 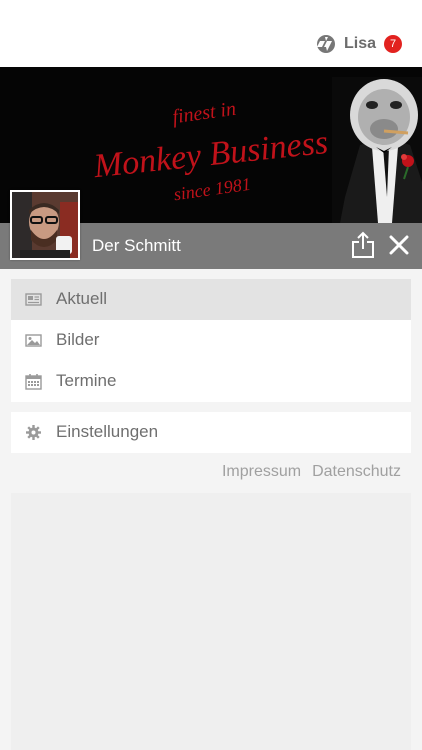 What do you see at coordinates (78, 339) in the screenshot?
I see `menu-item-label: Bilder` at bounding box center [78, 339].